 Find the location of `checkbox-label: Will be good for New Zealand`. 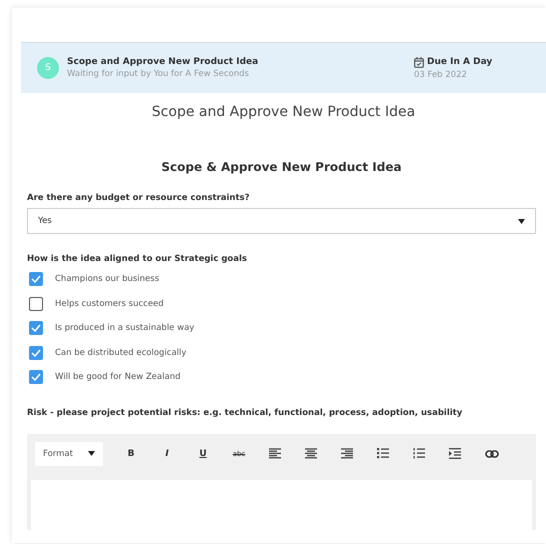

checkbox-label: Will be good for New Zealand is located at coordinates (117, 377).